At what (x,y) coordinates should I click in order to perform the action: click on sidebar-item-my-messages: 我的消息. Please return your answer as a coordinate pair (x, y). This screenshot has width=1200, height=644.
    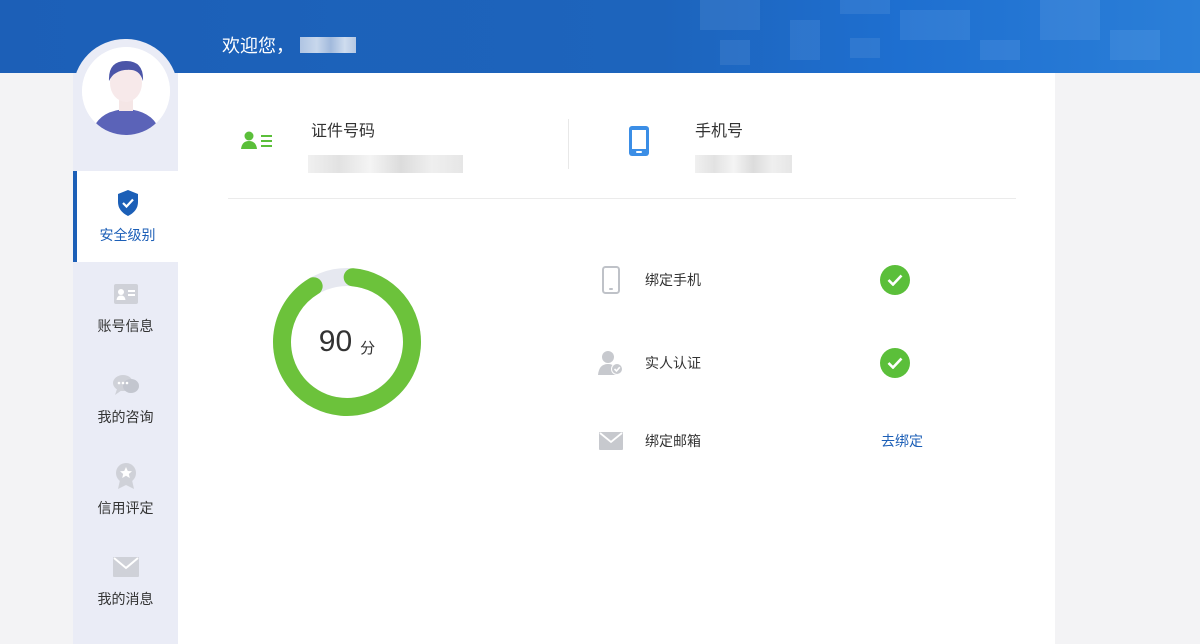
    Looking at the image, I should click on (125, 580).